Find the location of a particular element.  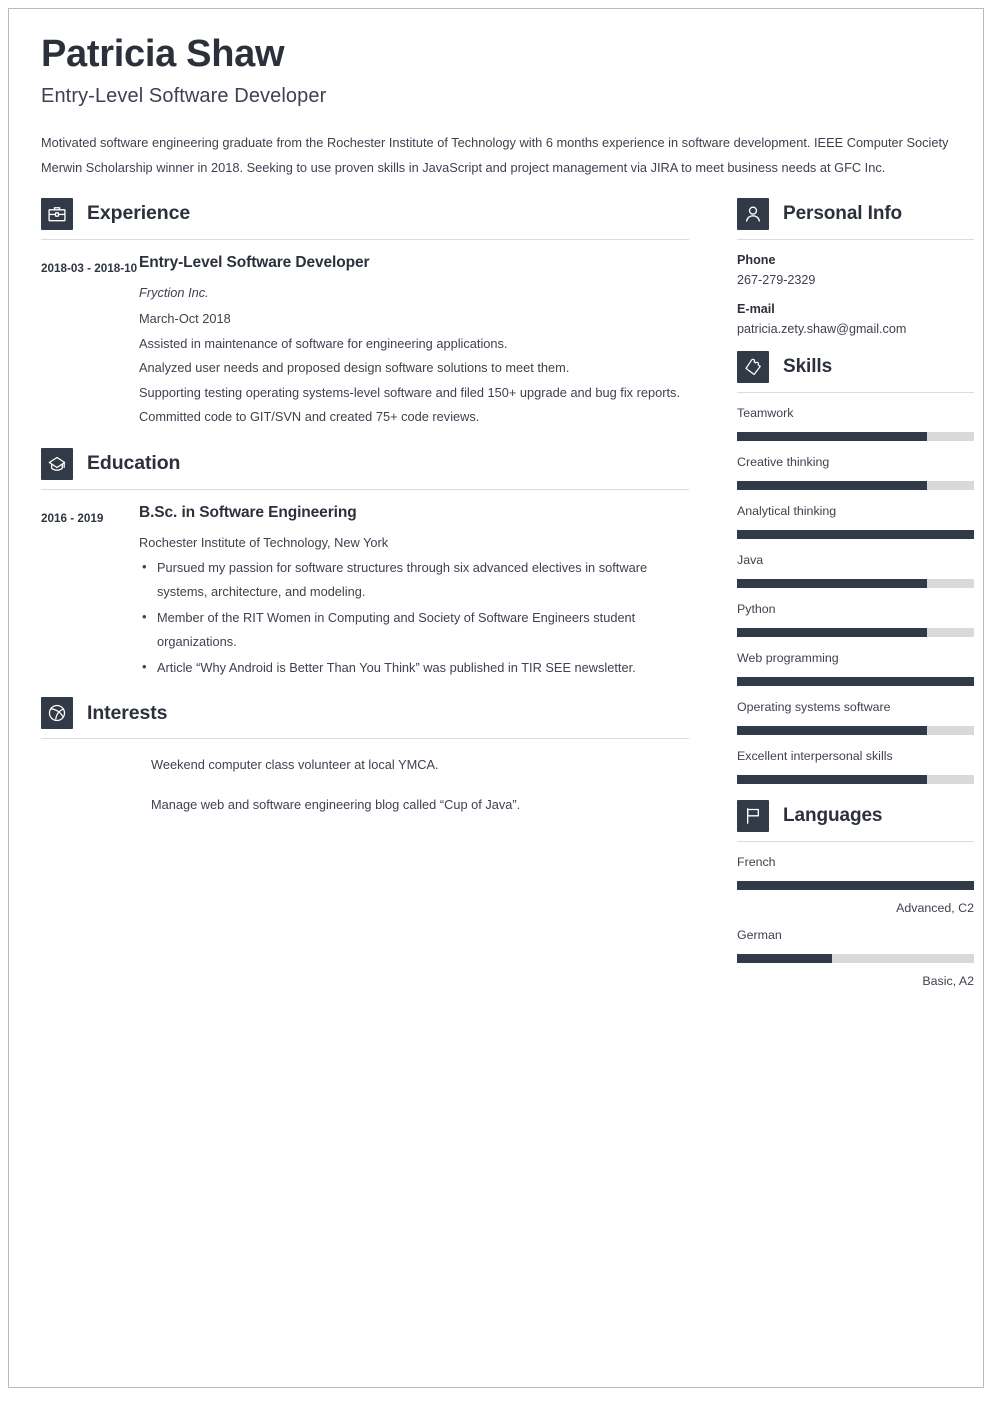

skills-title: Skills is located at coordinates (808, 366).